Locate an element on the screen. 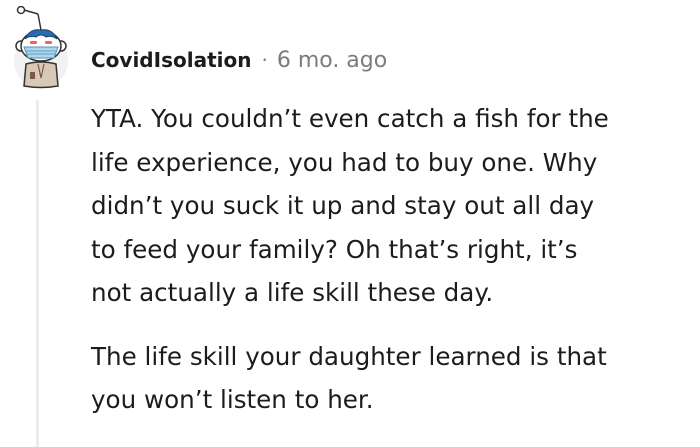  timestamp-link: 6 mo. ago is located at coordinates (332, 60).